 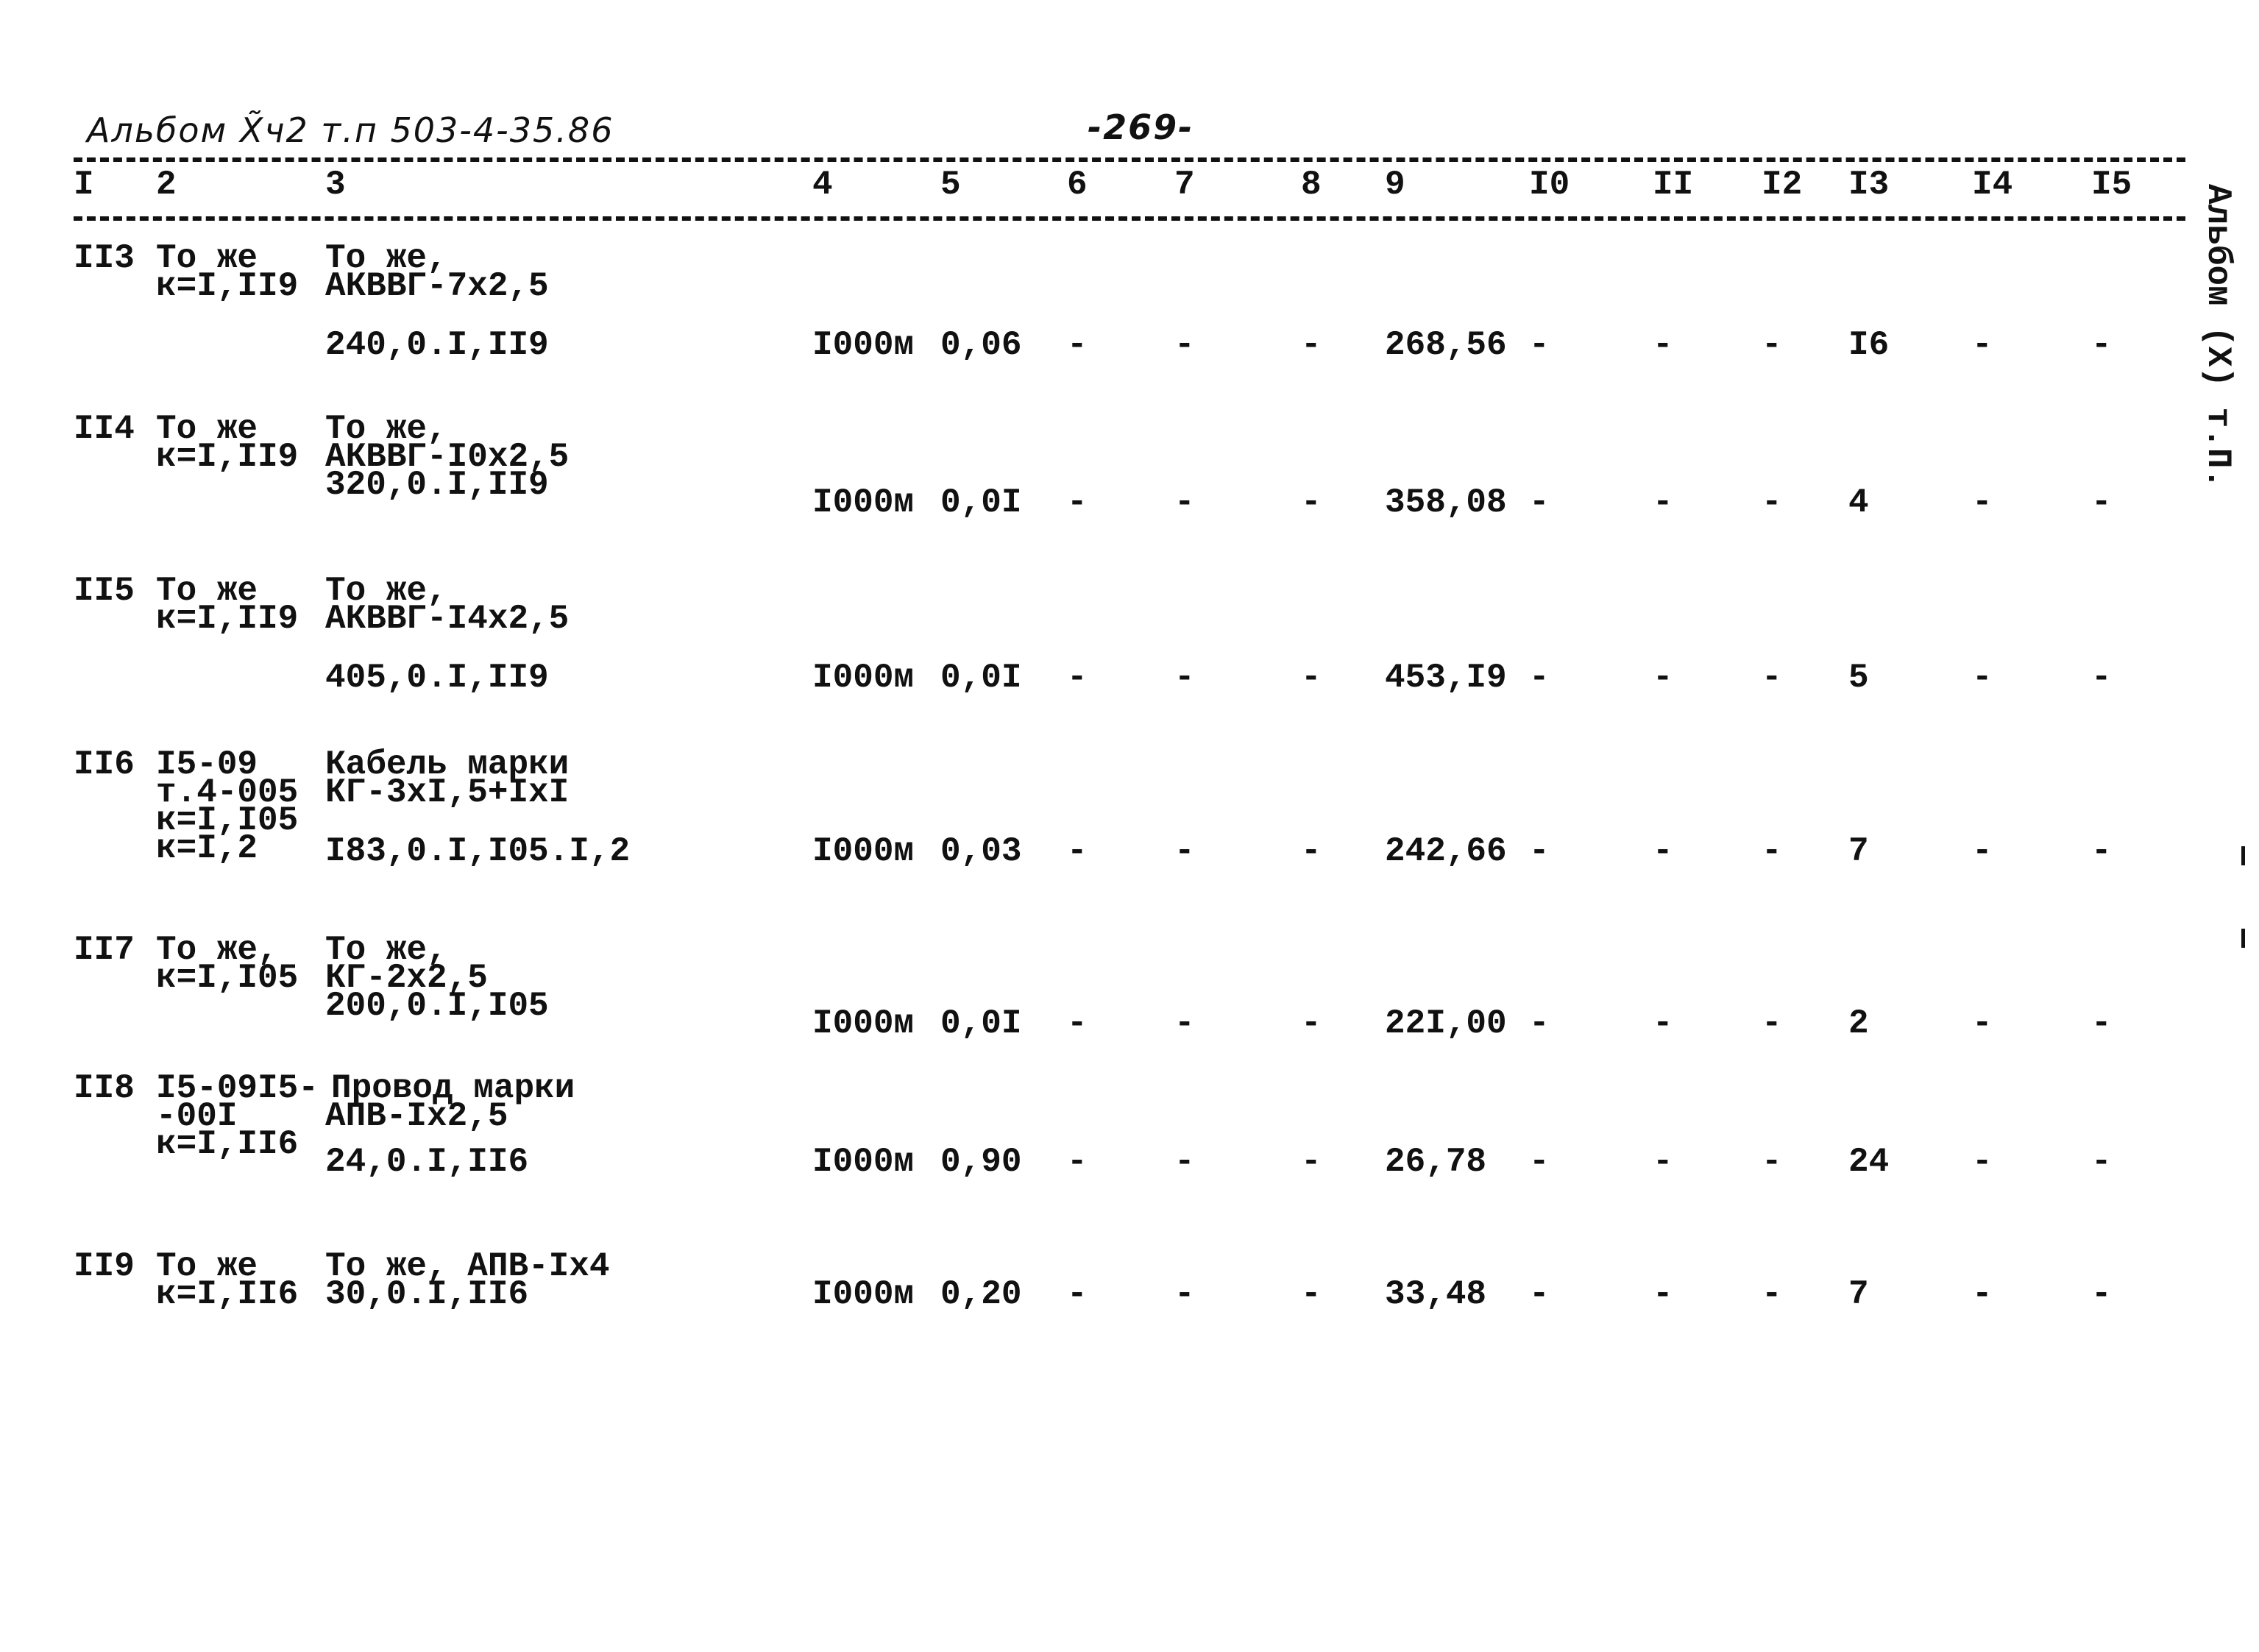 I want to click on row-desc-line: АКВВГ-I4х2,5, so click(x=447, y=619).